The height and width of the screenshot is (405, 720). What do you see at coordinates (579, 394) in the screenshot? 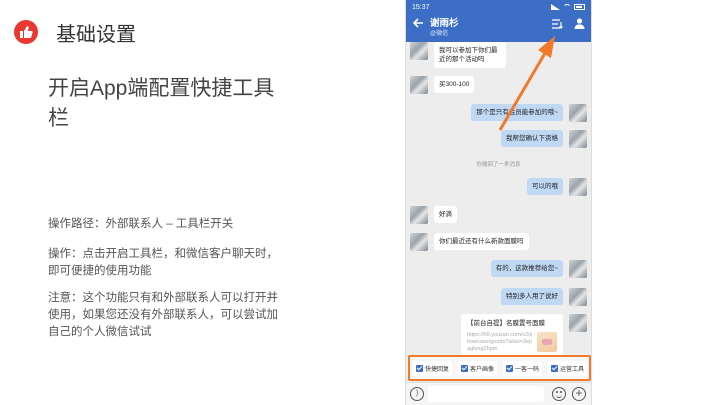
I see `plus-icon: +` at bounding box center [579, 394].